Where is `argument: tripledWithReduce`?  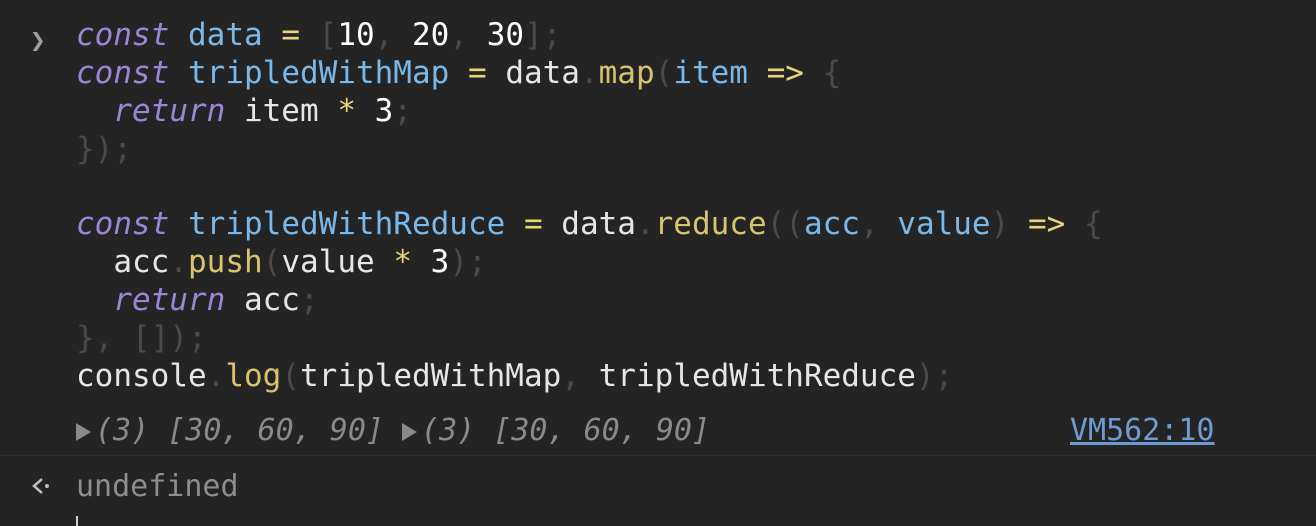 argument: tripledWithReduce is located at coordinates (757, 376).